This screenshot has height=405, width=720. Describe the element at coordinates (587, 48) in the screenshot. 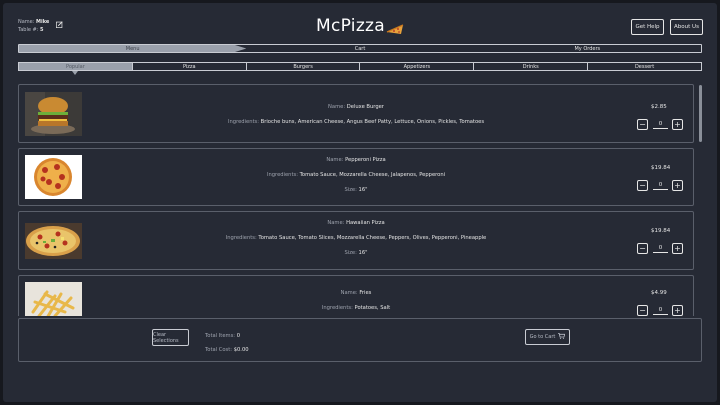

I see `tab-my-orders: My Orders` at that location.